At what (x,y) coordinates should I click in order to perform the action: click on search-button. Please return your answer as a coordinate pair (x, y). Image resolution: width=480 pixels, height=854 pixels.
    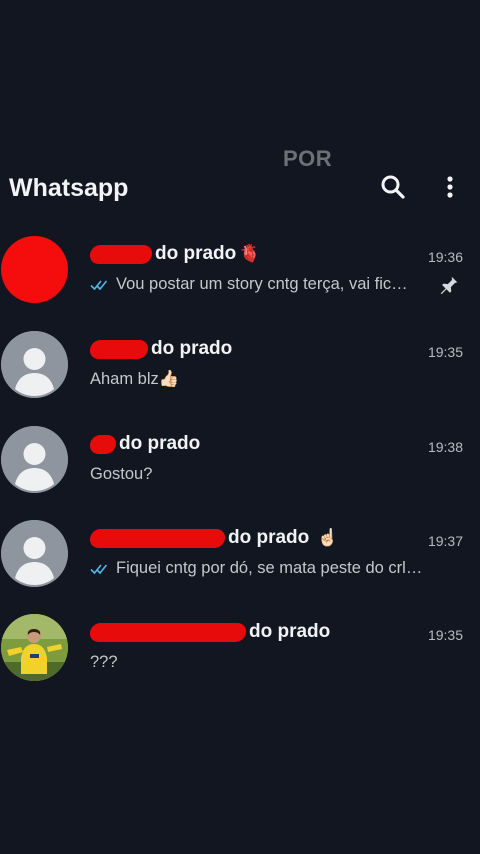
    Looking at the image, I should click on (393, 187).